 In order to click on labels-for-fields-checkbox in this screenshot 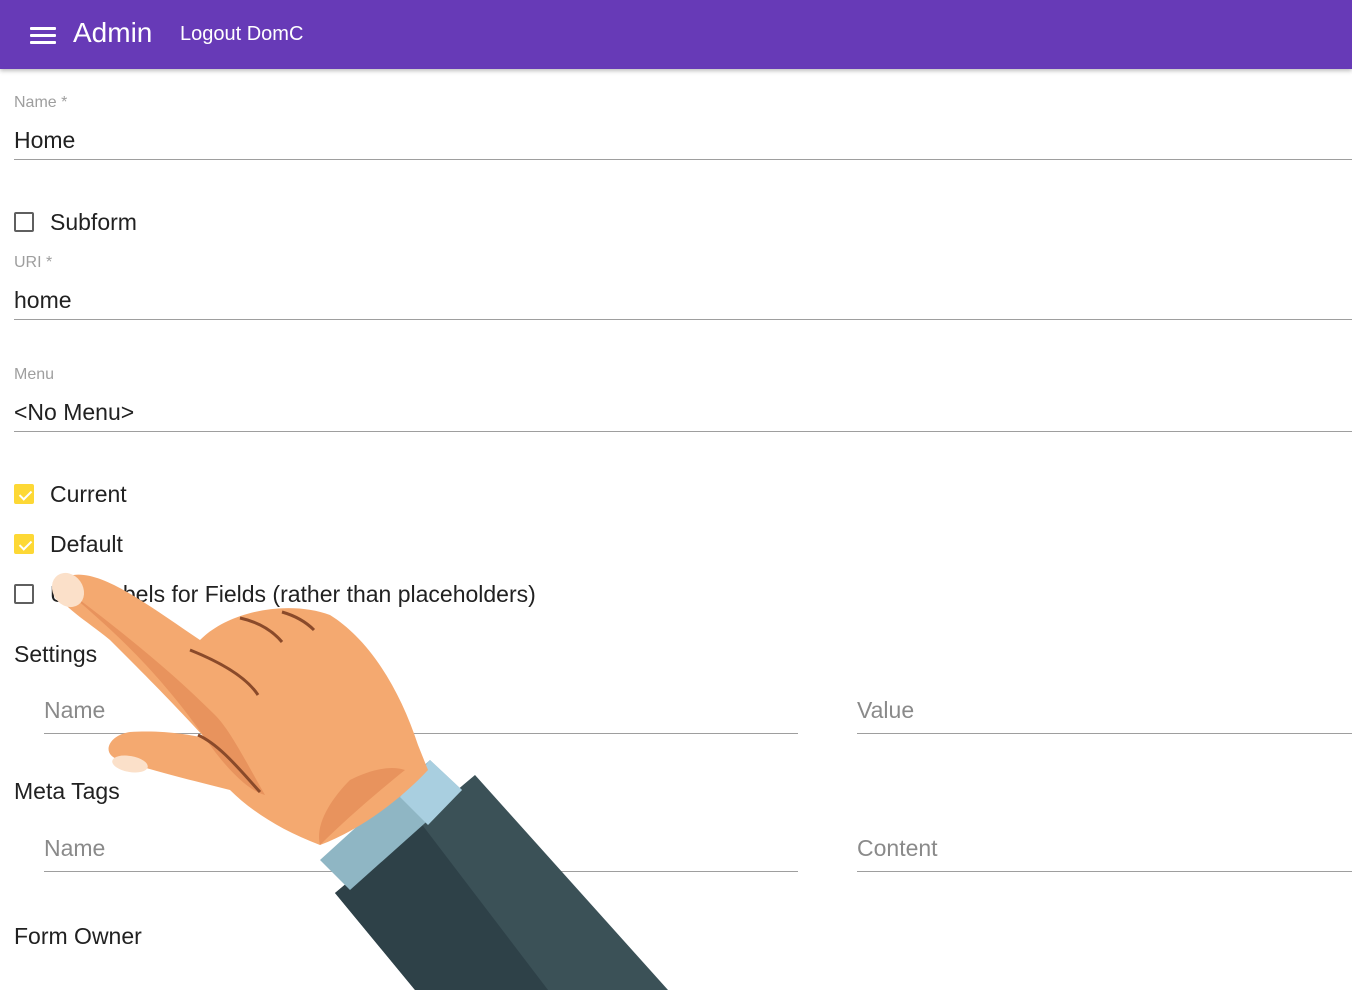, I will do `click(24, 594)`.